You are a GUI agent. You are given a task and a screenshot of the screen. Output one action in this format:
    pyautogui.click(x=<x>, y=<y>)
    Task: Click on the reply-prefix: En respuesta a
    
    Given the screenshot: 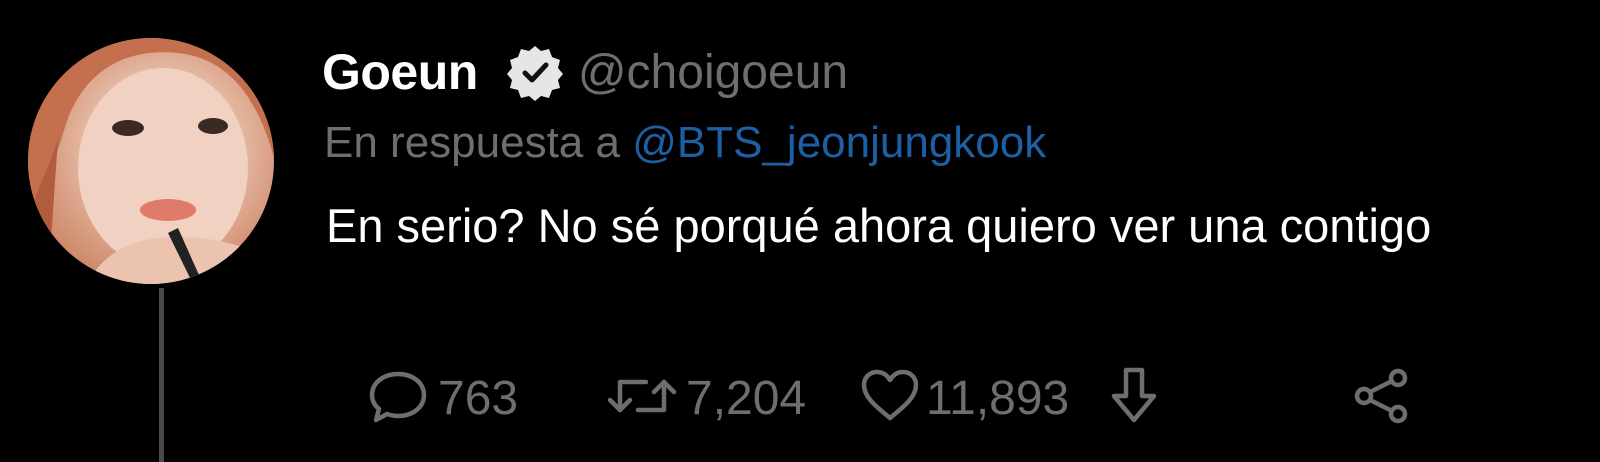 What is the action you would take?
    pyautogui.click(x=472, y=142)
    